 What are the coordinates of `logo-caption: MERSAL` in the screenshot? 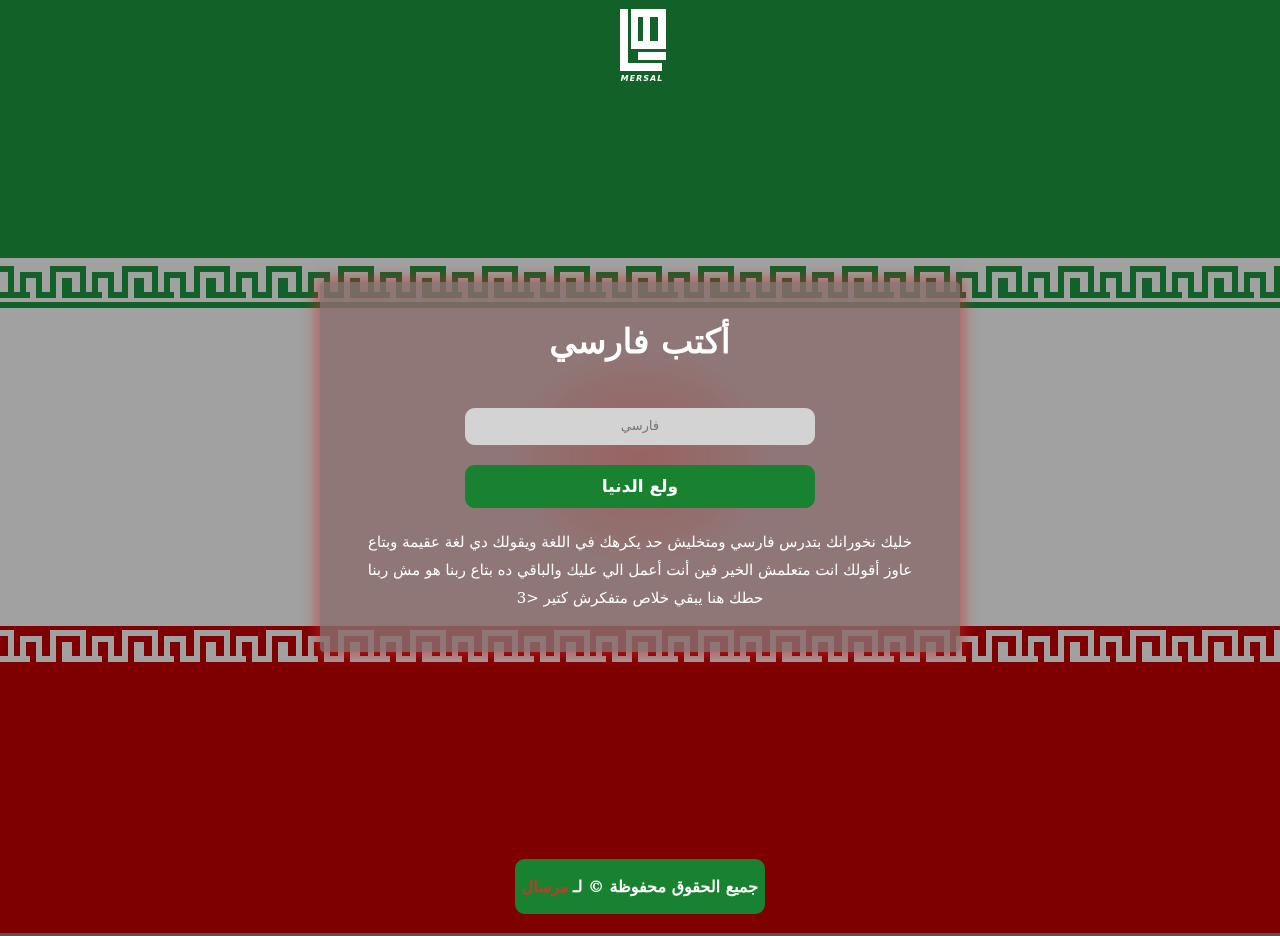 It's located at (642, 78).